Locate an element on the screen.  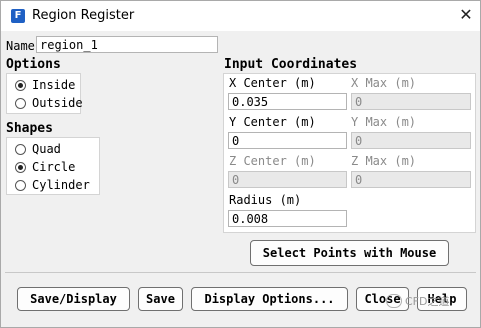
z-center-label: Z Center (m) is located at coordinates (272, 161).